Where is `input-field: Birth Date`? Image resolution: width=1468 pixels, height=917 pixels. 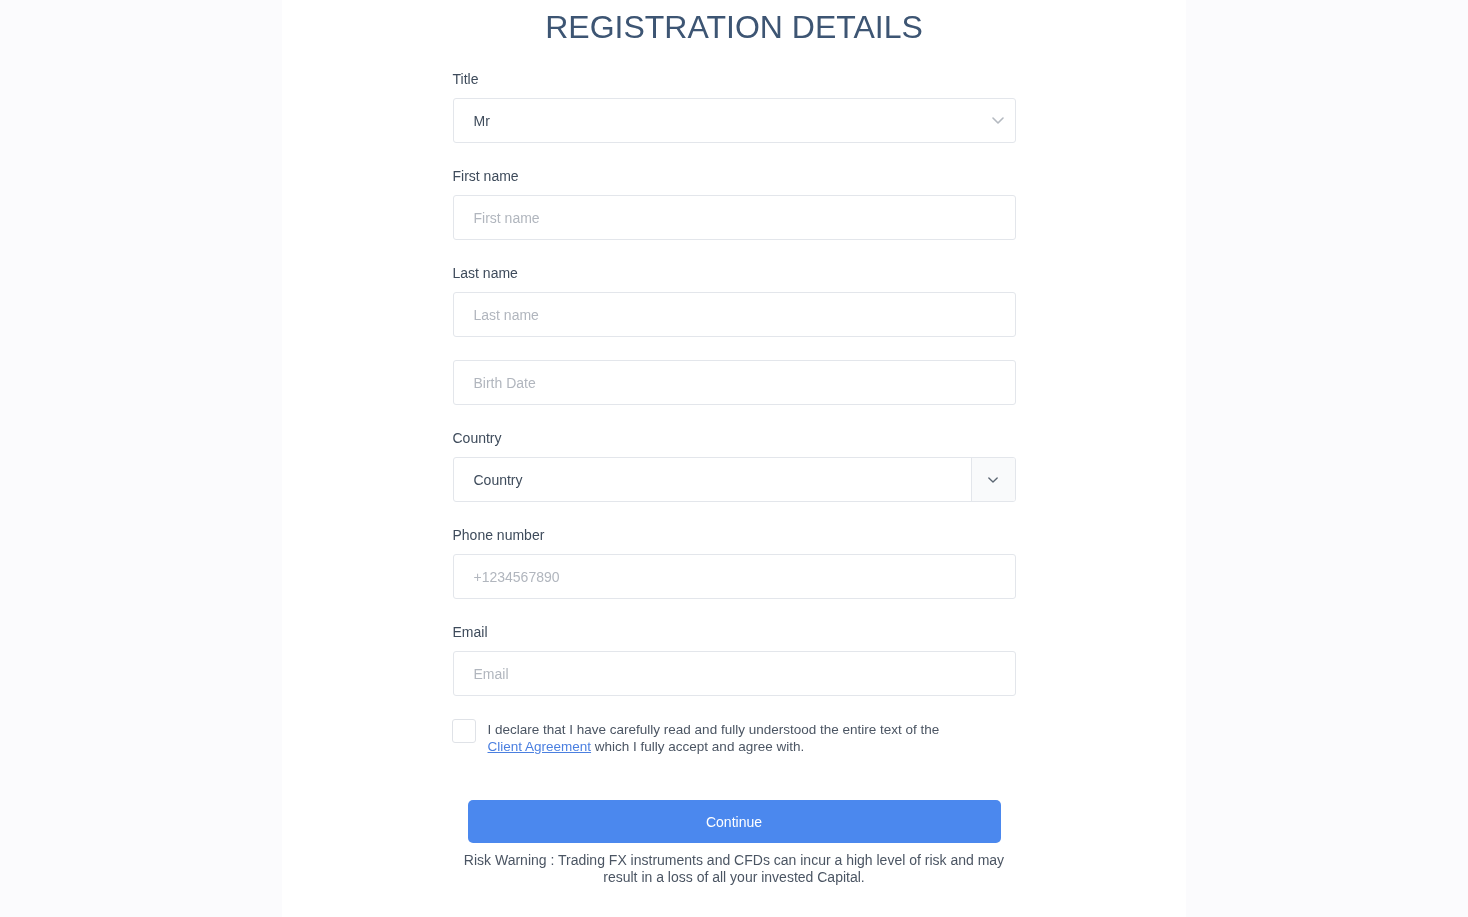 input-field: Birth Date is located at coordinates (734, 382).